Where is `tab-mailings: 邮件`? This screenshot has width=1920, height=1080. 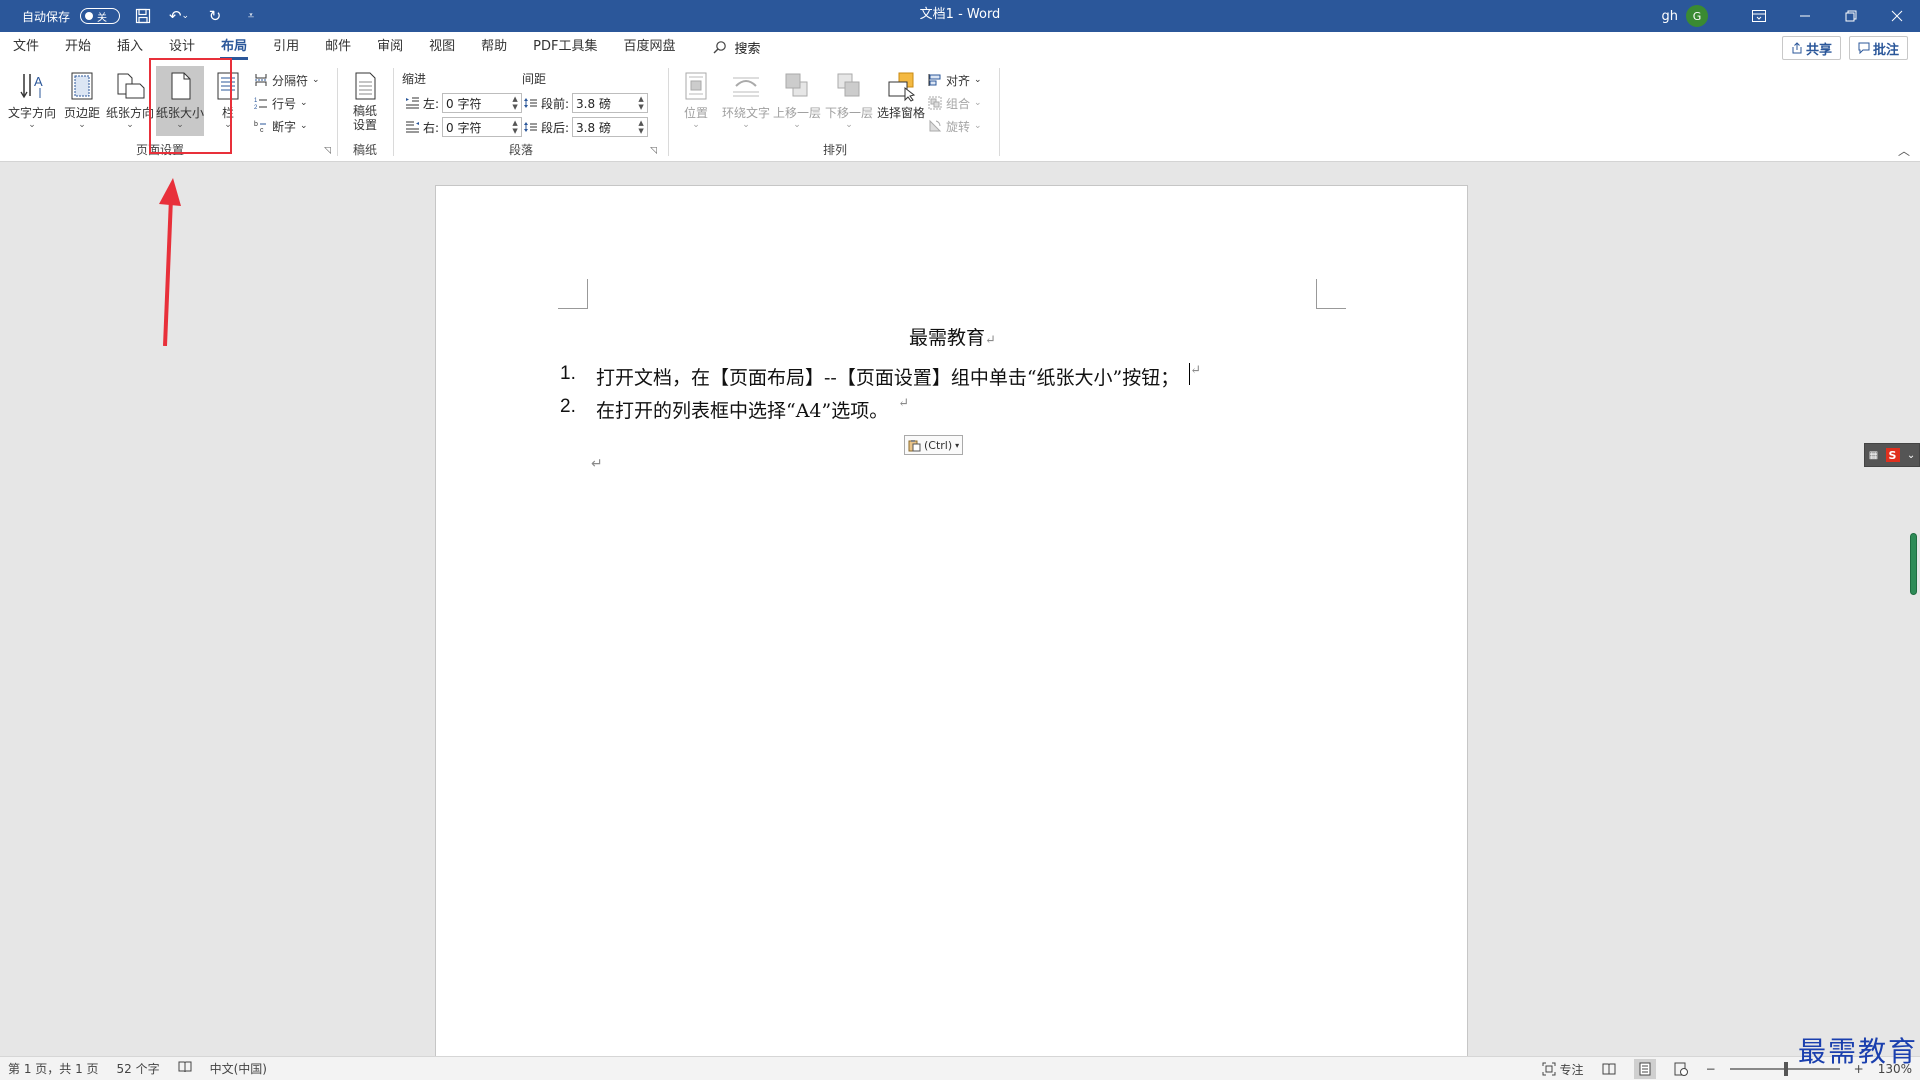
tab-mailings: 邮件 is located at coordinates (338, 47).